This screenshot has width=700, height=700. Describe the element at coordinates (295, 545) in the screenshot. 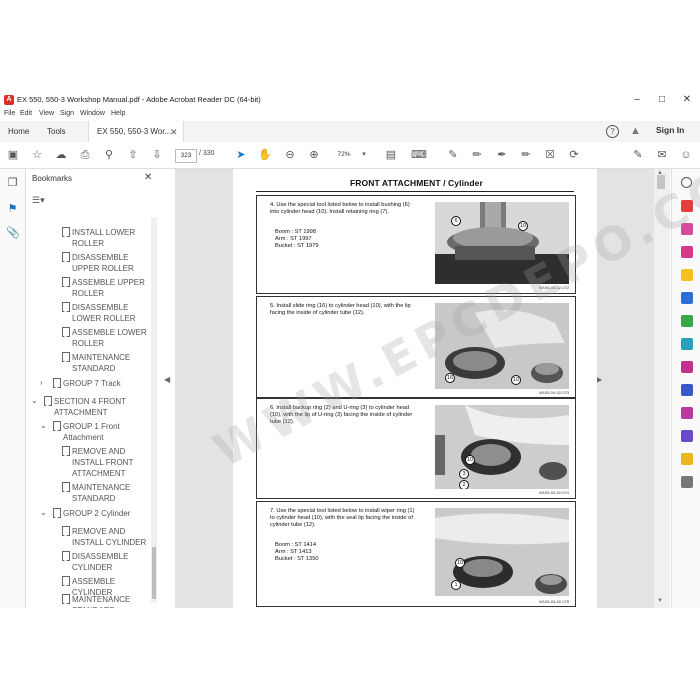

I see `tool-line: Boom : ST 1414` at that location.